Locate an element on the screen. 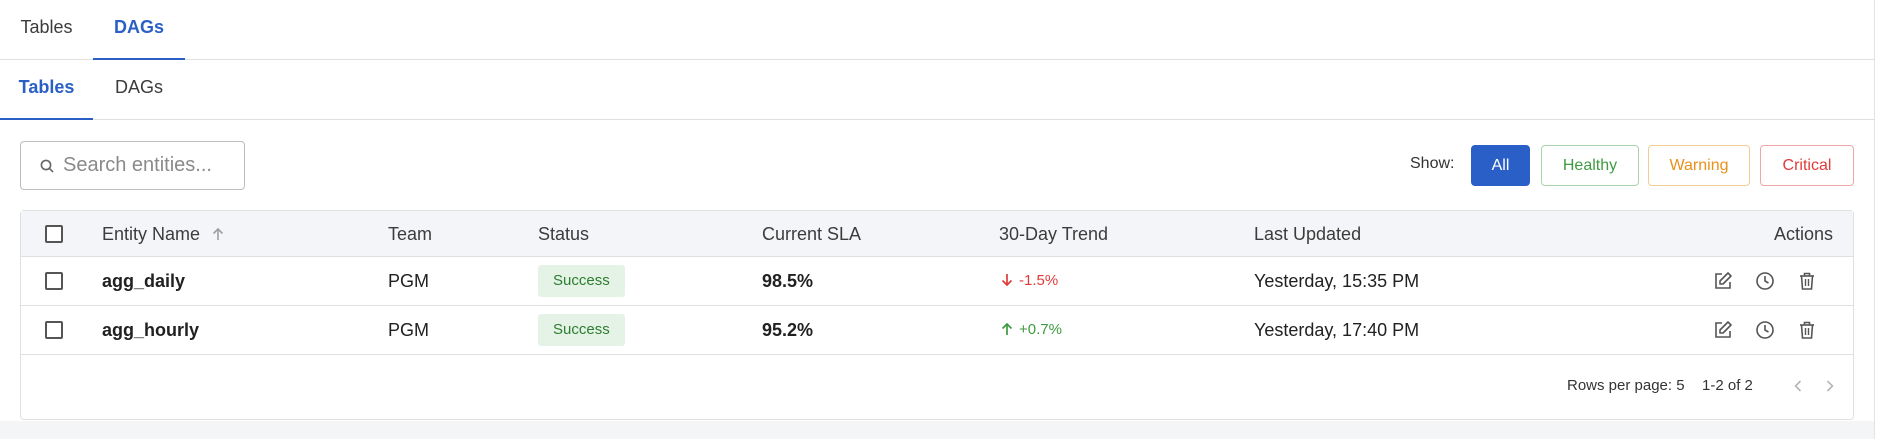 This screenshot has width=1904, height=439. column-header-actions: Actions is located at coordinates (1803, 234).